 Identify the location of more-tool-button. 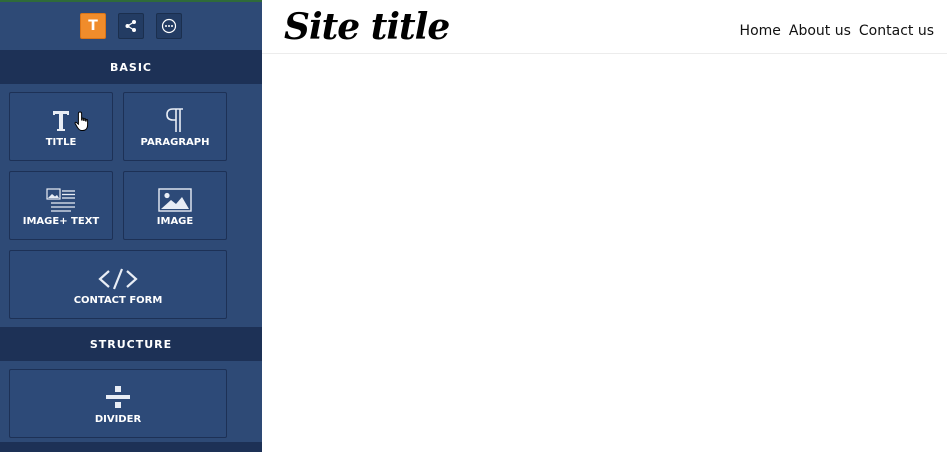
(169, 26).